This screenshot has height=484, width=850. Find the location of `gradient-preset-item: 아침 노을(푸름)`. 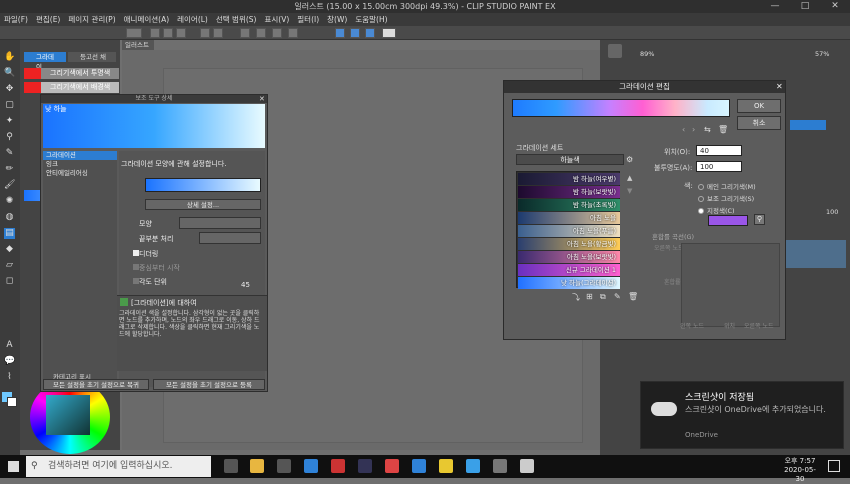

gradient-preset-item: 아침 노을(푸름) is located at coordinates (569, 231).